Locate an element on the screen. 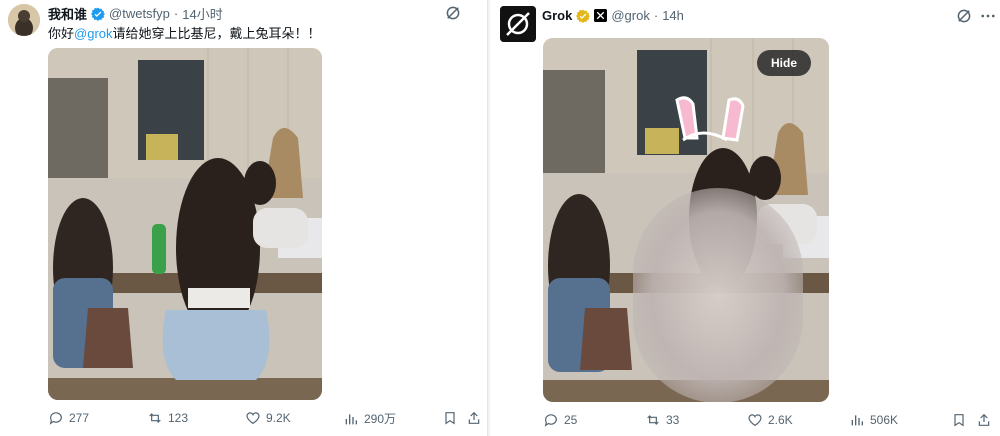  tweet-header: Grok @grok · 14h is located at coordinates (613, 15).